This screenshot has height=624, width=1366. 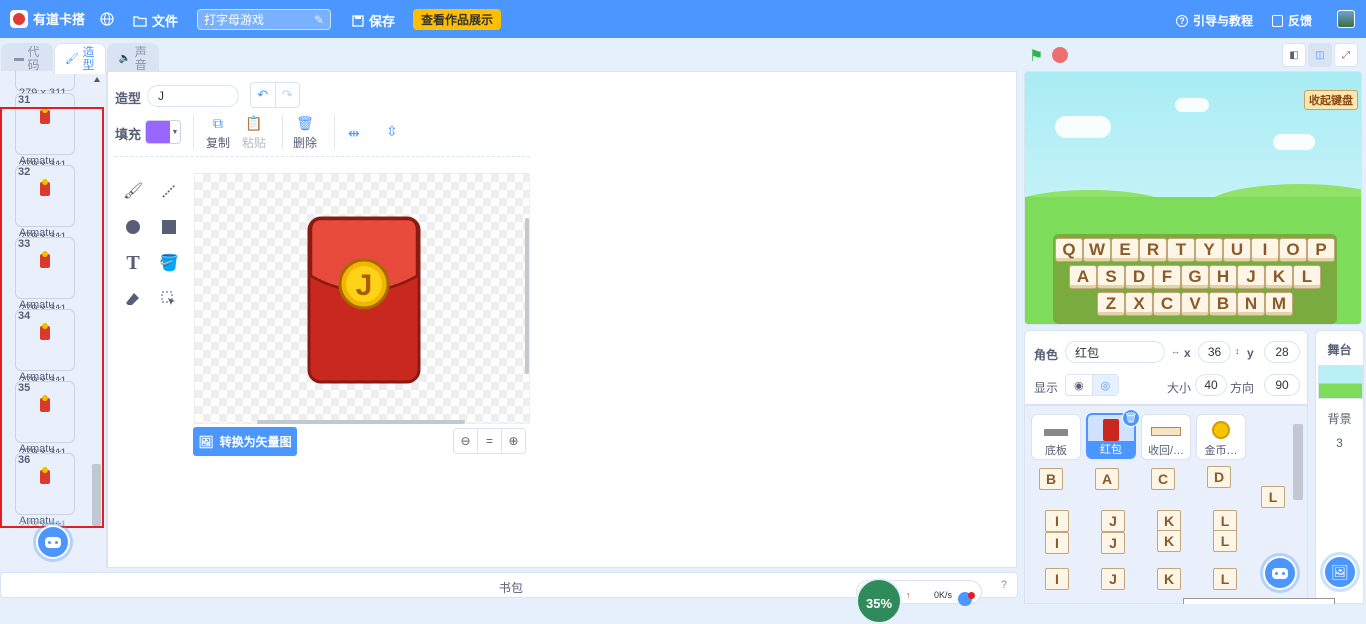 I want to click on undo-icon: ↶, so click(x=263, y=95).